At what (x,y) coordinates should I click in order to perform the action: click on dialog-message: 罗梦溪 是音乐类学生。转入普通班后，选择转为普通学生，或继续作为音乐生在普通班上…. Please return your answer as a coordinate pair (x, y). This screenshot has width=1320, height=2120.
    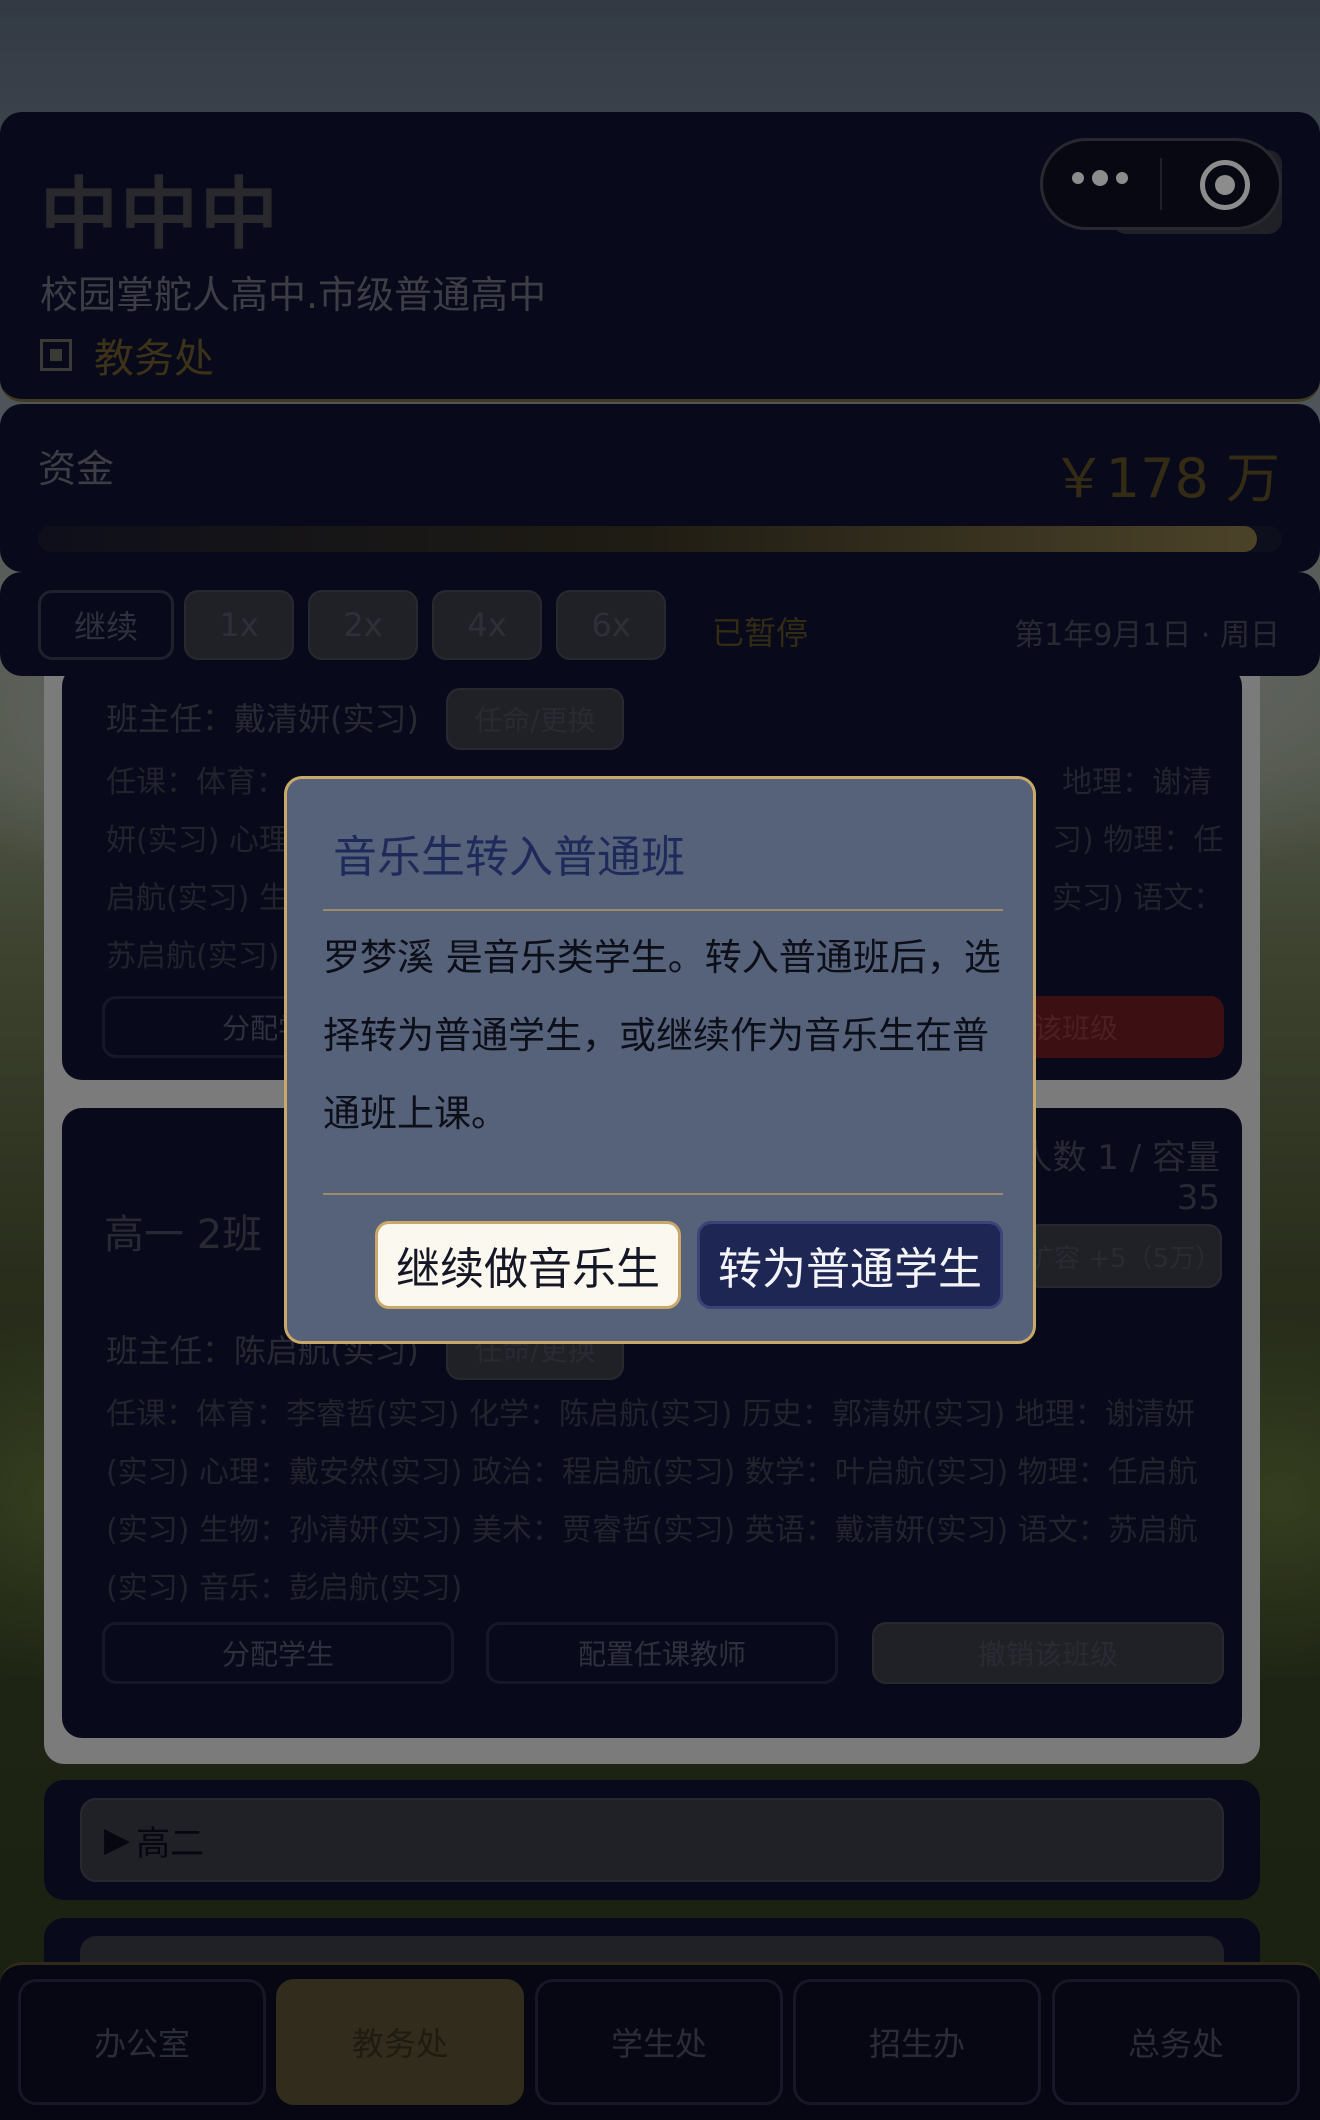
    Looking at the image, I should click on (662, 1035).